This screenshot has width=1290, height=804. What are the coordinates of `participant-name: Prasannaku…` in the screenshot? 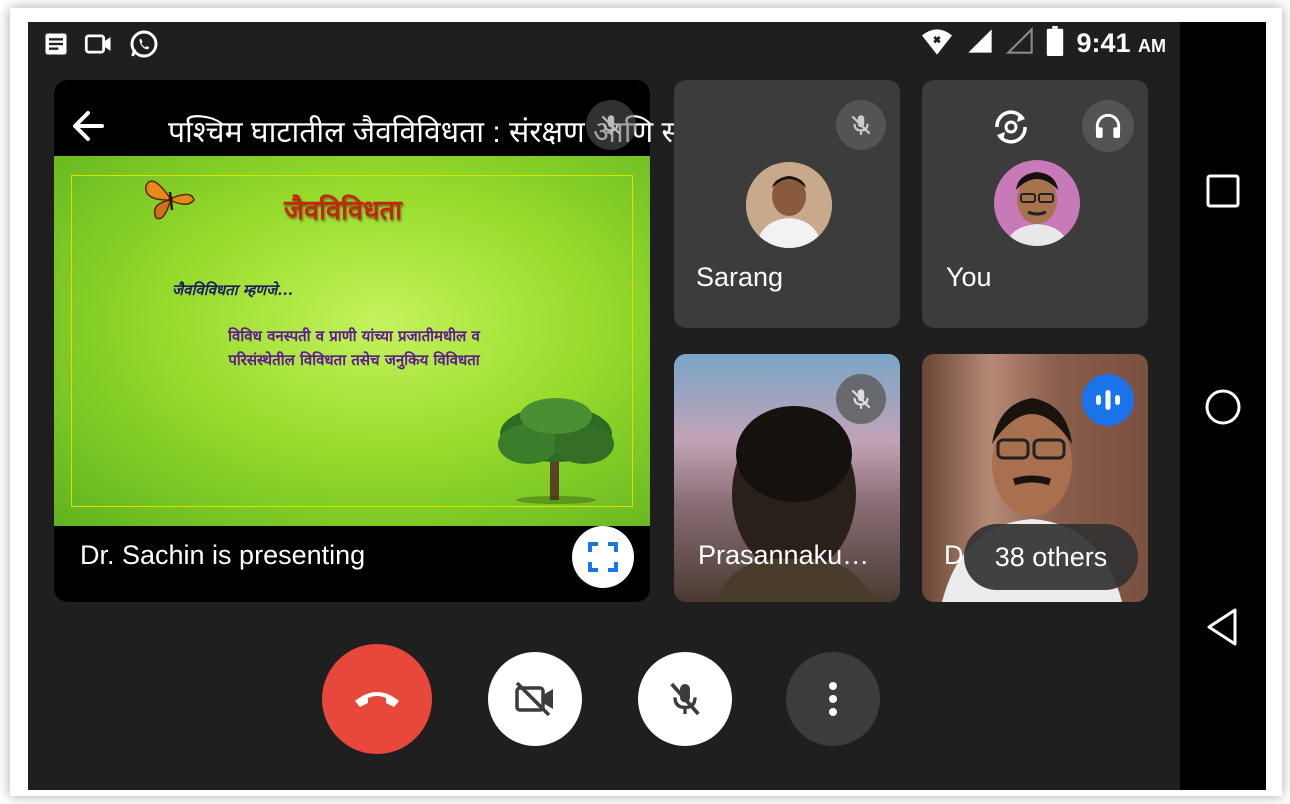 It's located at (784, 555).